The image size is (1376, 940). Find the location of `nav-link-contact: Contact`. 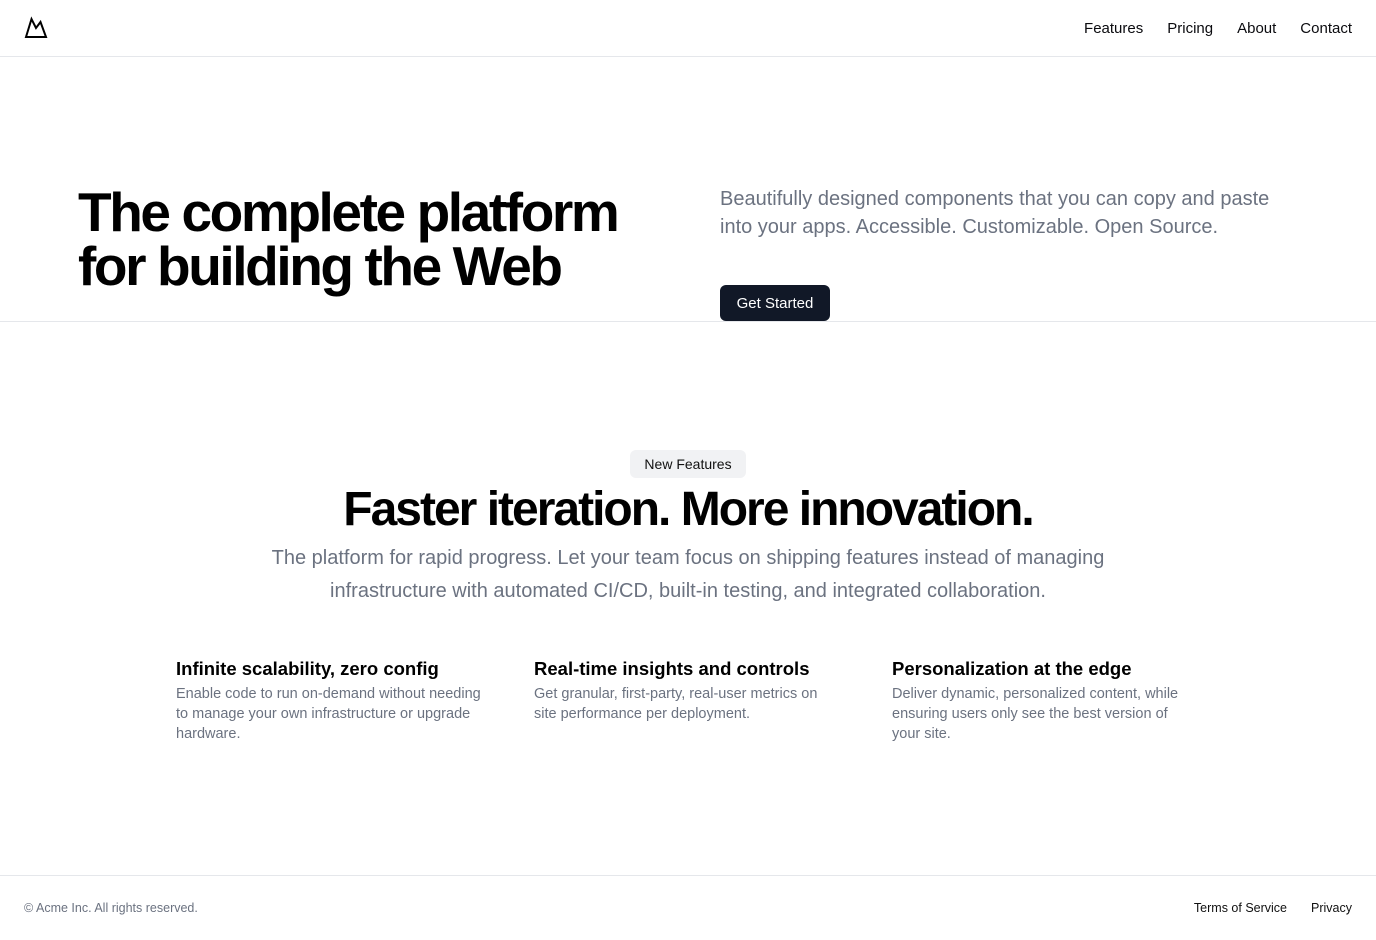

nav-link-contact: Contact is located at coordinates (1326, 28).